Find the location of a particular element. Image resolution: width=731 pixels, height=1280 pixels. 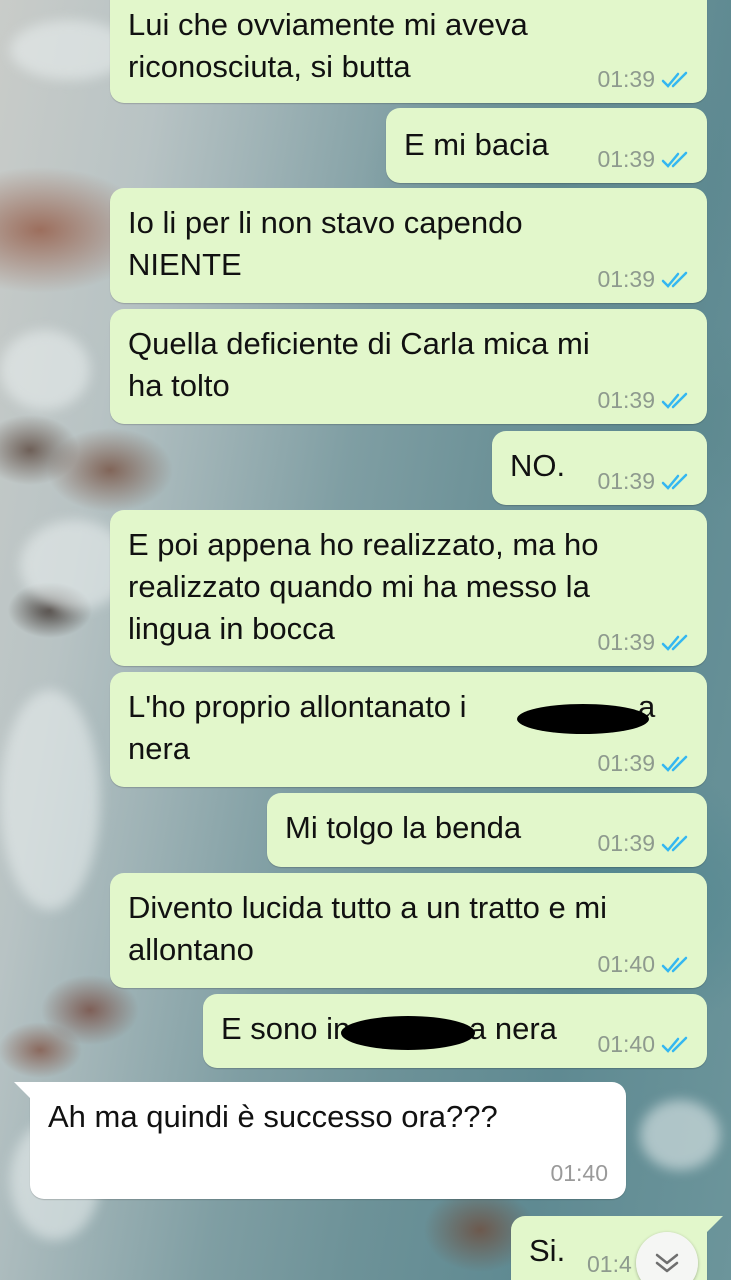

message-text-line-suffix: a nera is located at coordinates (513, 1028).